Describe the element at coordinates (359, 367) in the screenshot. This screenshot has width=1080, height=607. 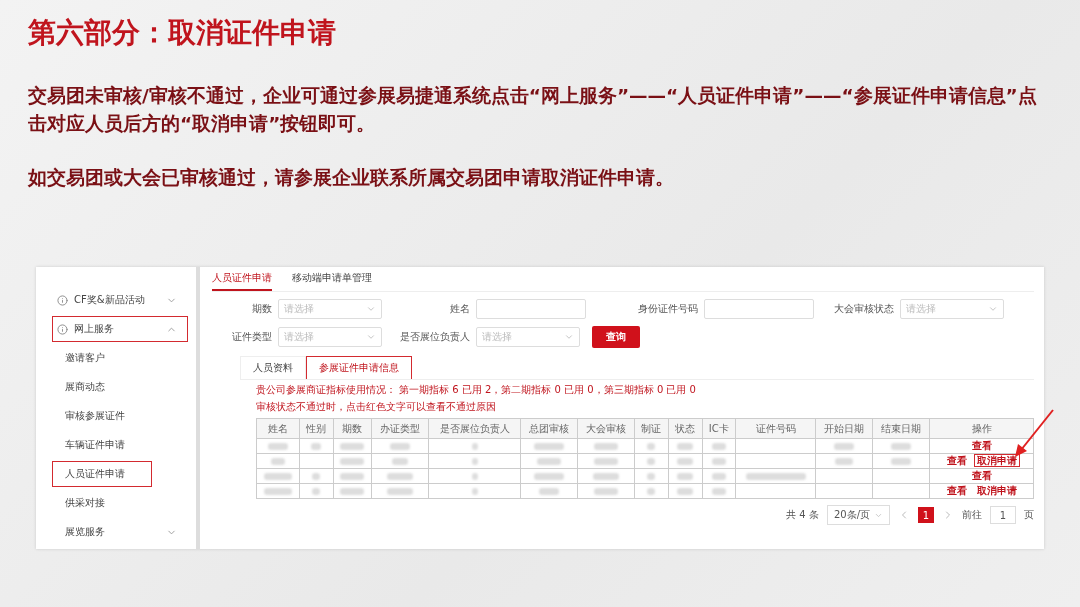
I see `tab: 参展证件申请信息` at that location.